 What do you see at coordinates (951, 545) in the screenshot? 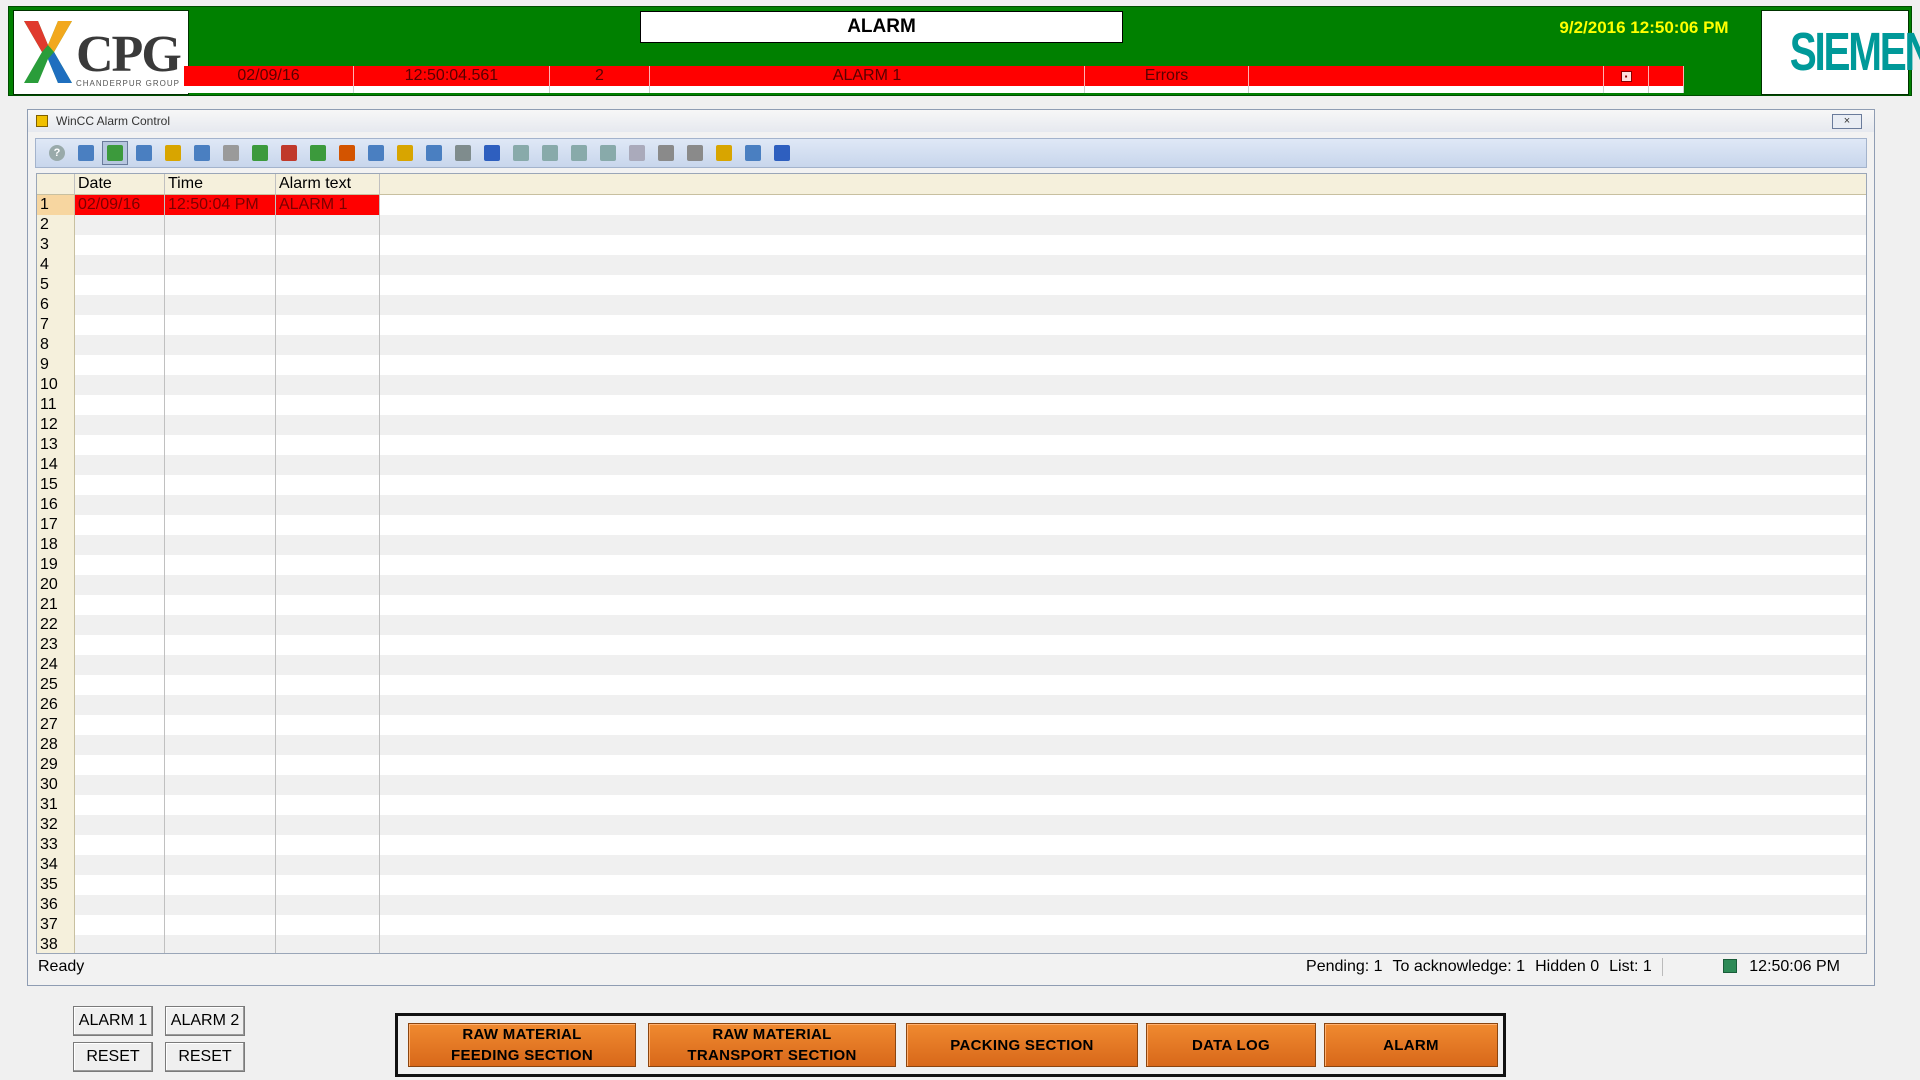
I see `table-row: 18` at bounding box center [951, 545].